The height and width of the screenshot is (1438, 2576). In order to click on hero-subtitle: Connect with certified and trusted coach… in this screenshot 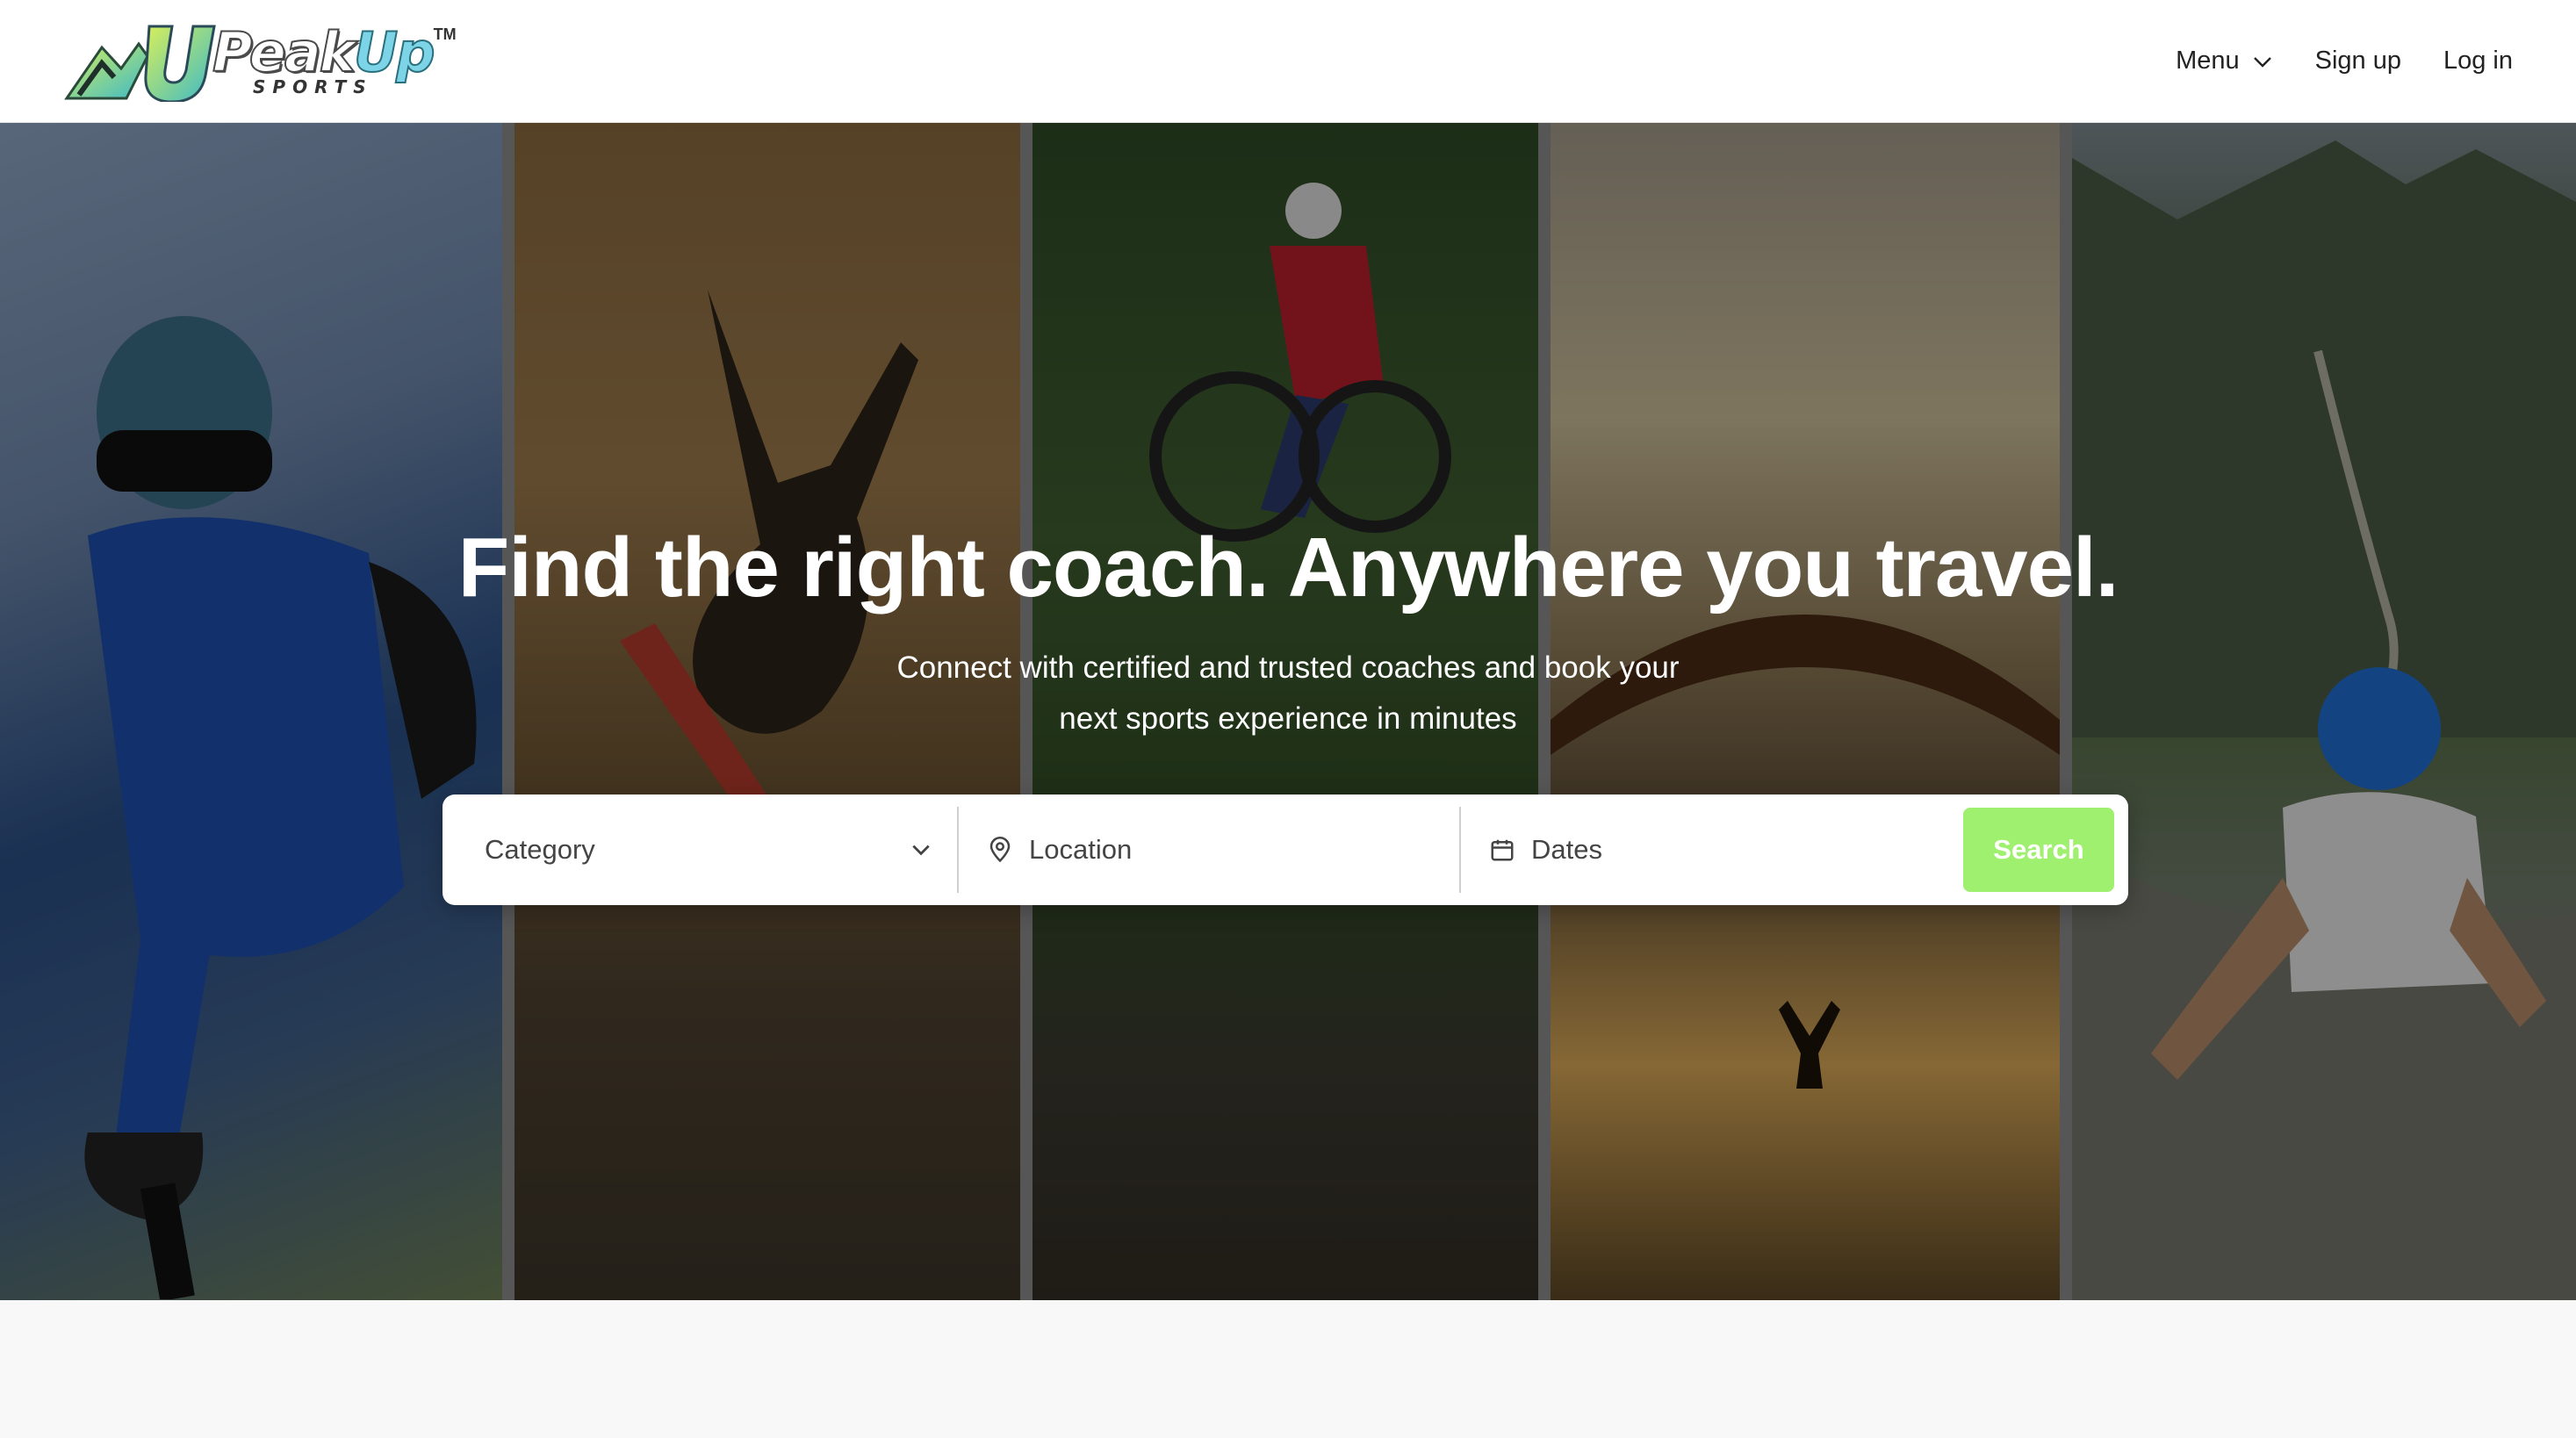, I will do `click(1288, 693)`.